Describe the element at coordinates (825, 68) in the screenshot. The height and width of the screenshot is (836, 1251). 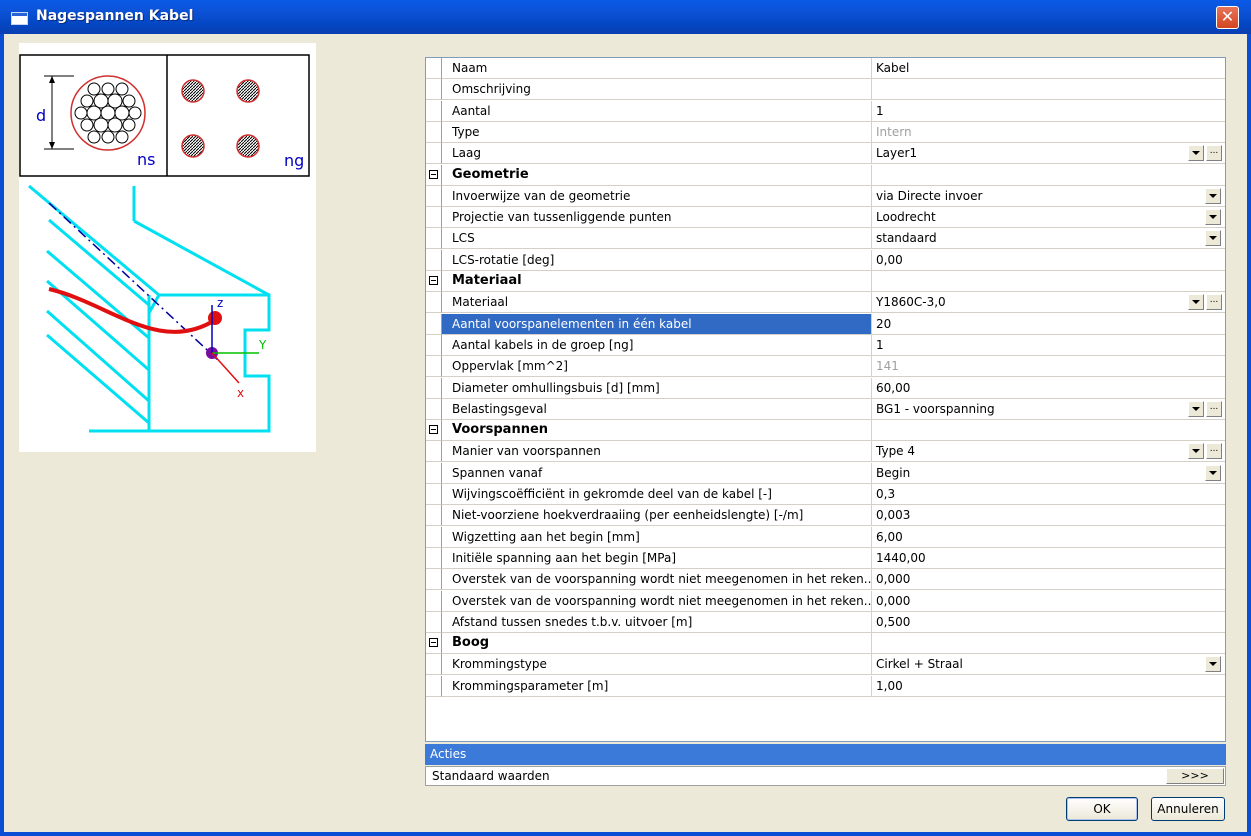
I see `property-row: Naam Kabel` at that location.